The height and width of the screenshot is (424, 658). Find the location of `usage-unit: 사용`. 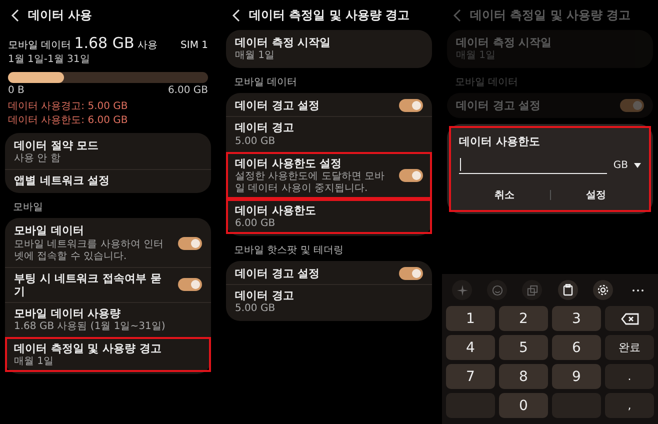

usage-unit: 사용 is located at coordinates (147, 45).